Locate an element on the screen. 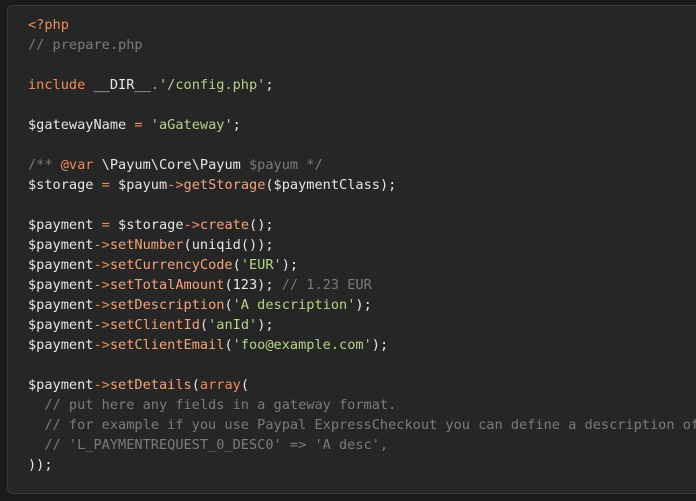 Image resolution: width=696 pixels, height=501 pixels. code-token-string: 'A description' is located at coordinates (294, 305).